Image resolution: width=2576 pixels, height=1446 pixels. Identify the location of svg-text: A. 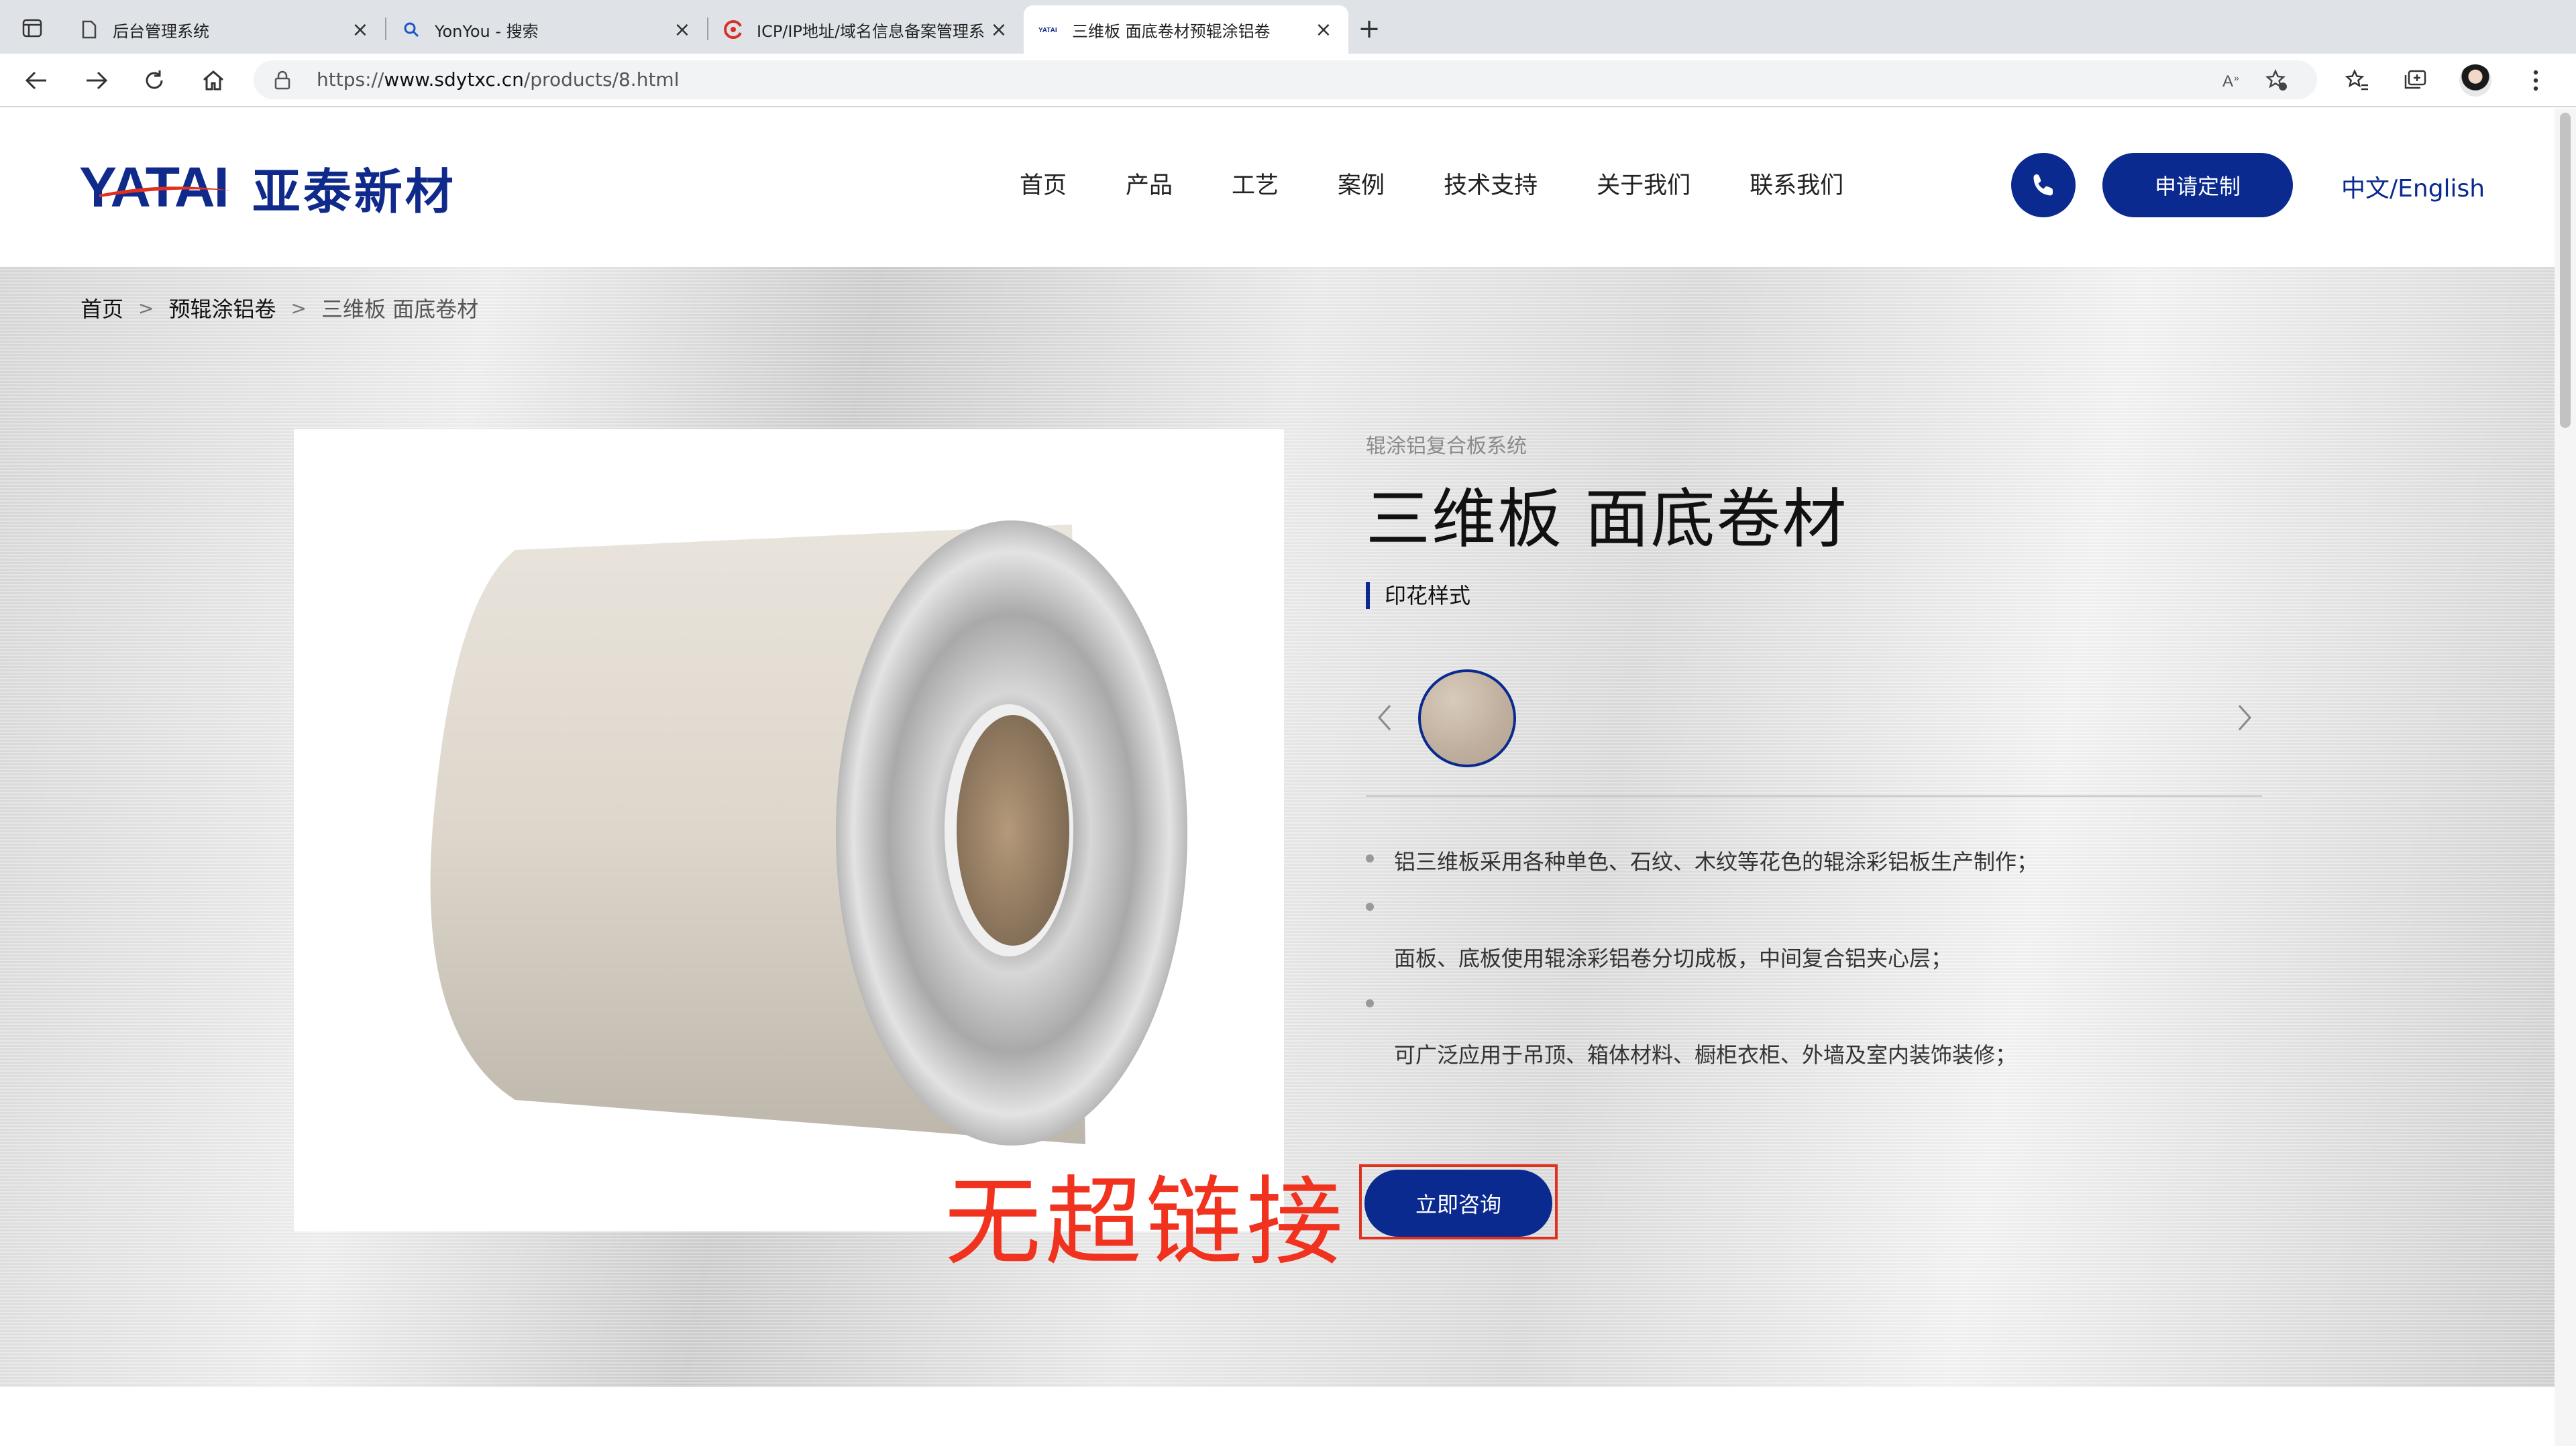
(2227, 81).